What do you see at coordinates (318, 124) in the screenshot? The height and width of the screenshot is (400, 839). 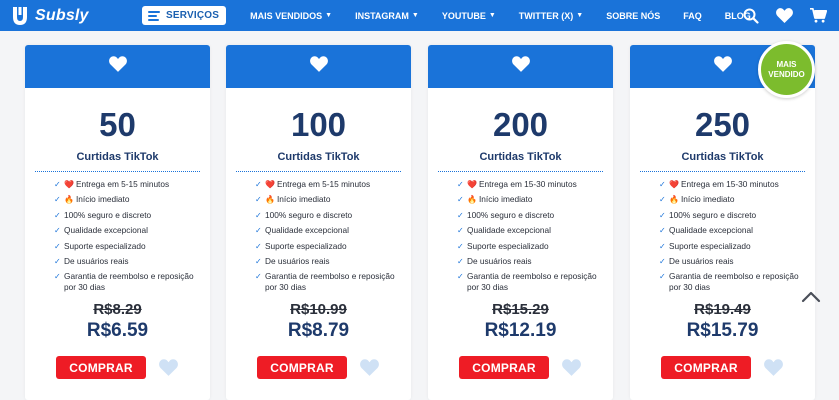 I see `quantity: 100` at bounding box center [318, 124].